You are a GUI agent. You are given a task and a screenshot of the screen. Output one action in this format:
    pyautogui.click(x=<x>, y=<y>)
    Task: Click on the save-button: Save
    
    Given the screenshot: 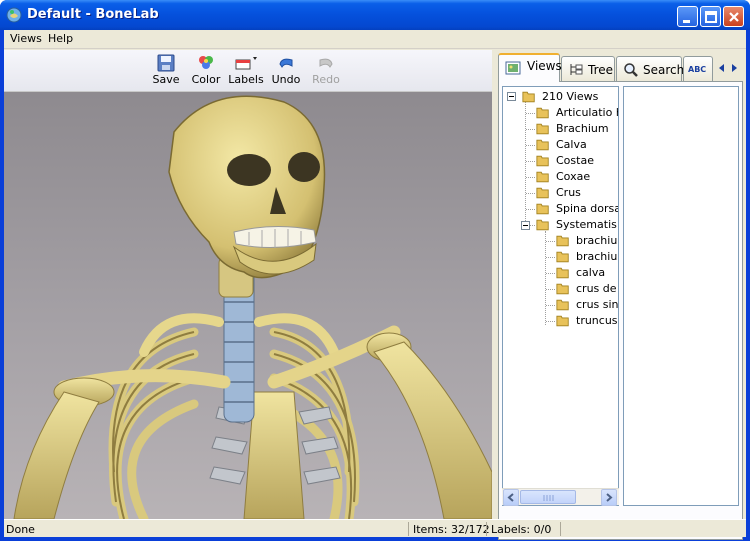 What is the action you would take?
    pyautogui.click(x=166, y=71)
    